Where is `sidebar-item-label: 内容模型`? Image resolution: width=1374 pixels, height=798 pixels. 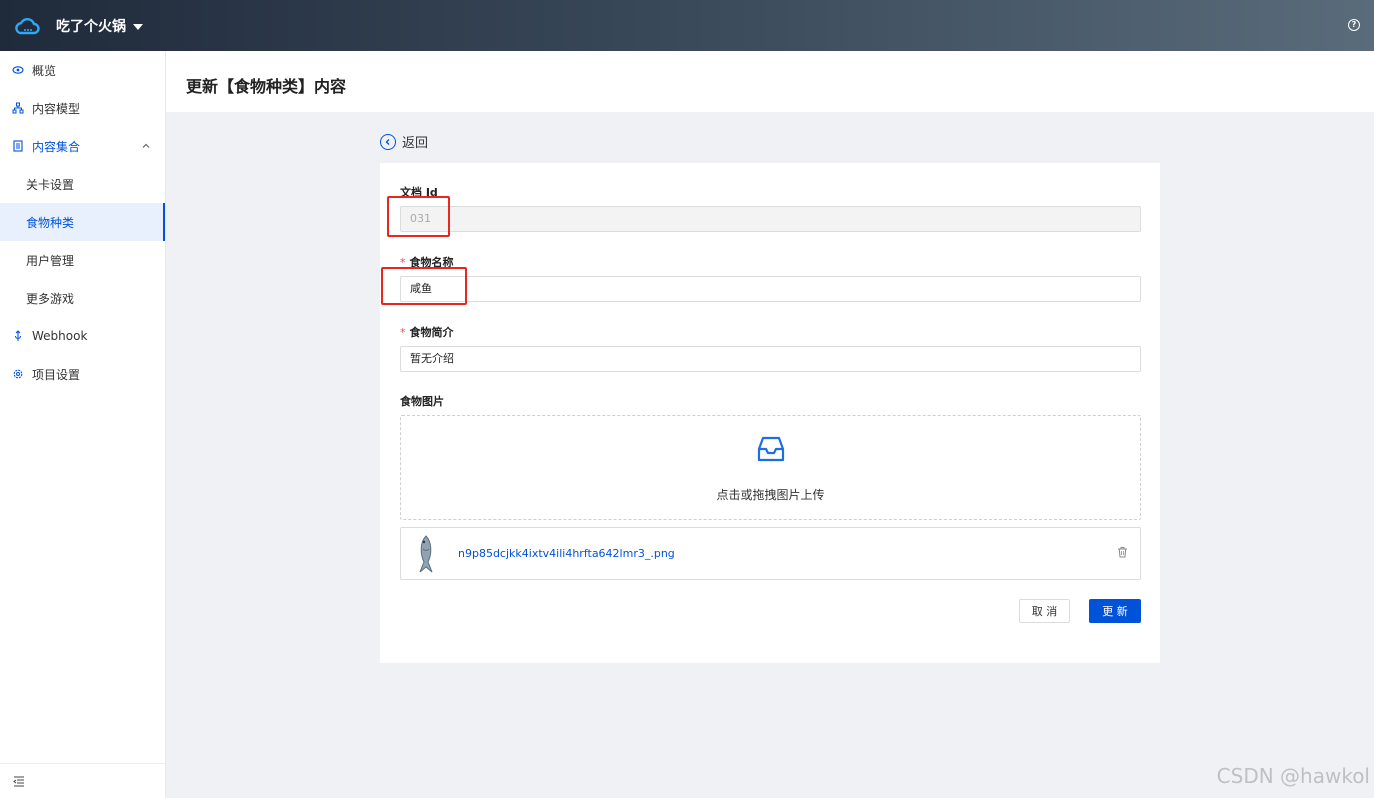 sidebar-item-label: 内容模型 is located at coordinates (56, 108).